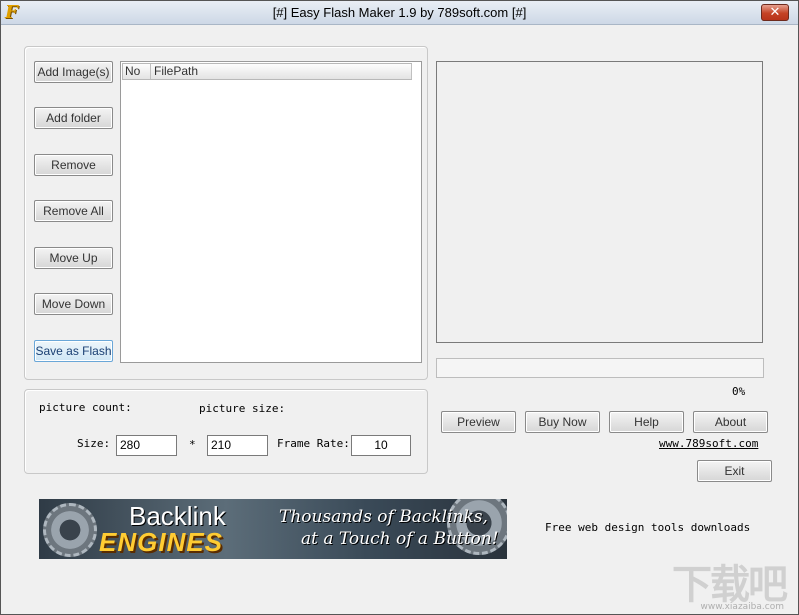 Image resolution: width=799 pixels, height=615 pixels. Describe the element at coordinates (648, 527) in the screenshot. I see `promo-text: Free web design tools downloads` at that location.